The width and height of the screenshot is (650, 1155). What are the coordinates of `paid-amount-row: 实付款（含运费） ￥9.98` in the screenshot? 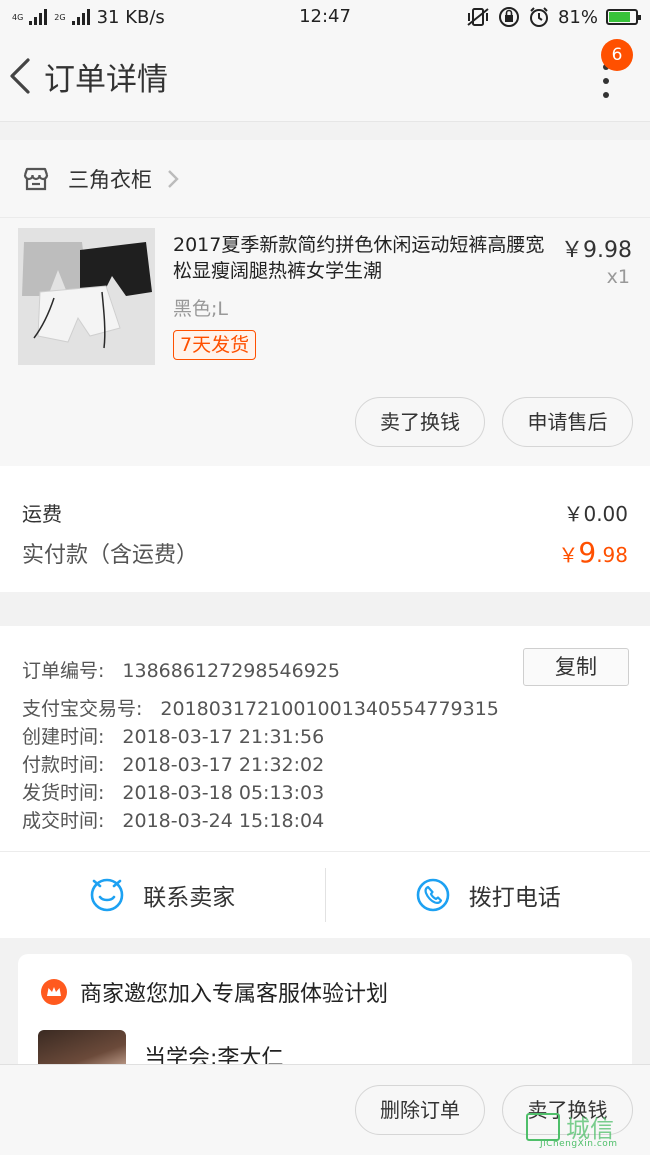 It's located at (325, 552).